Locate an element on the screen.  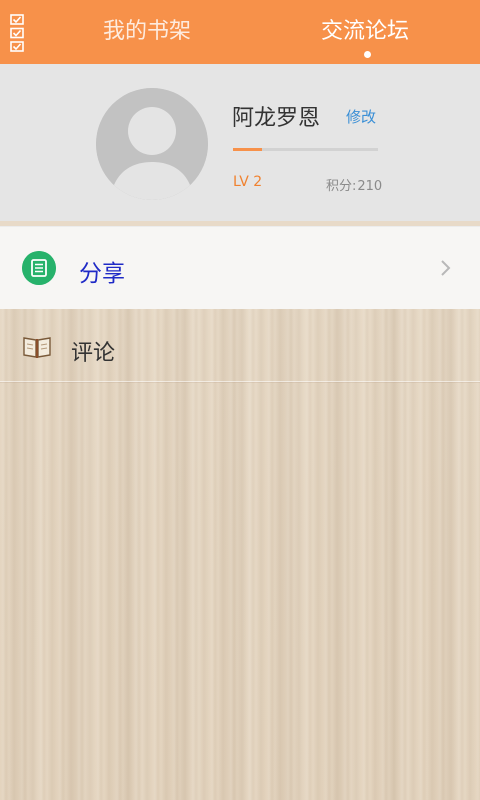
edit-profile-link: 修改 is located at coordinates (361, 116).